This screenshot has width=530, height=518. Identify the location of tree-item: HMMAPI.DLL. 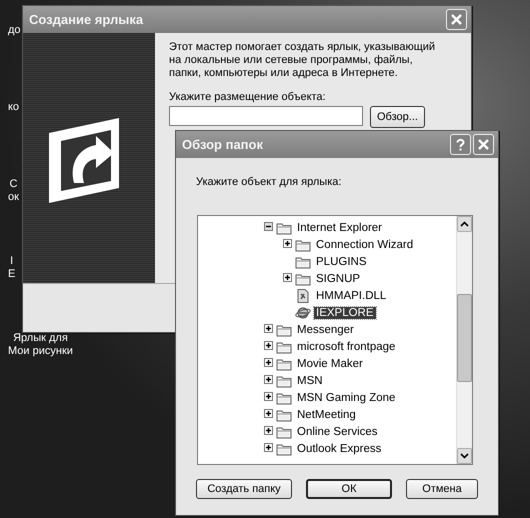
(351, 296).